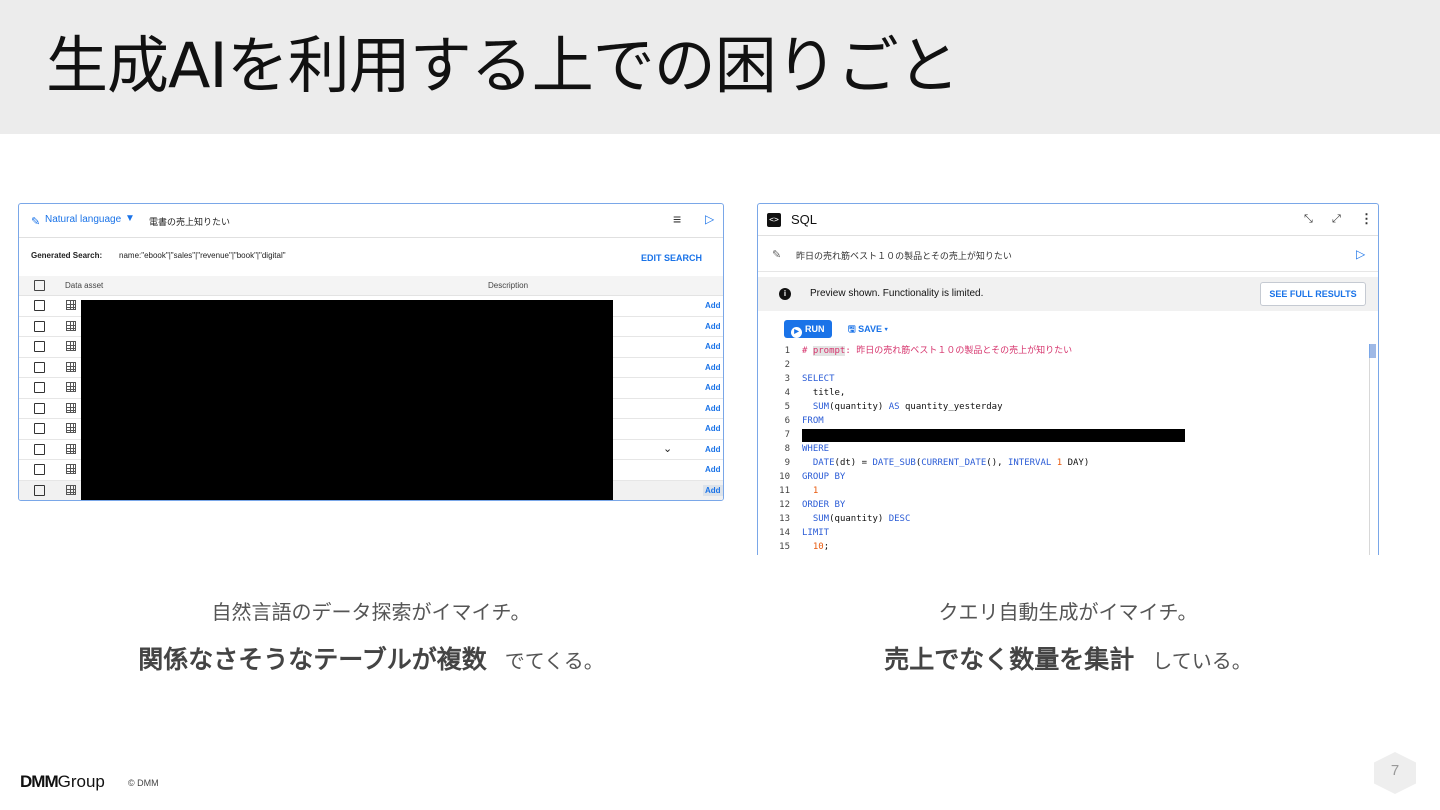 This screenshot has width=1440, height=810. I want to click on open-in-new-icon: ⤢, so click(1336, 219).